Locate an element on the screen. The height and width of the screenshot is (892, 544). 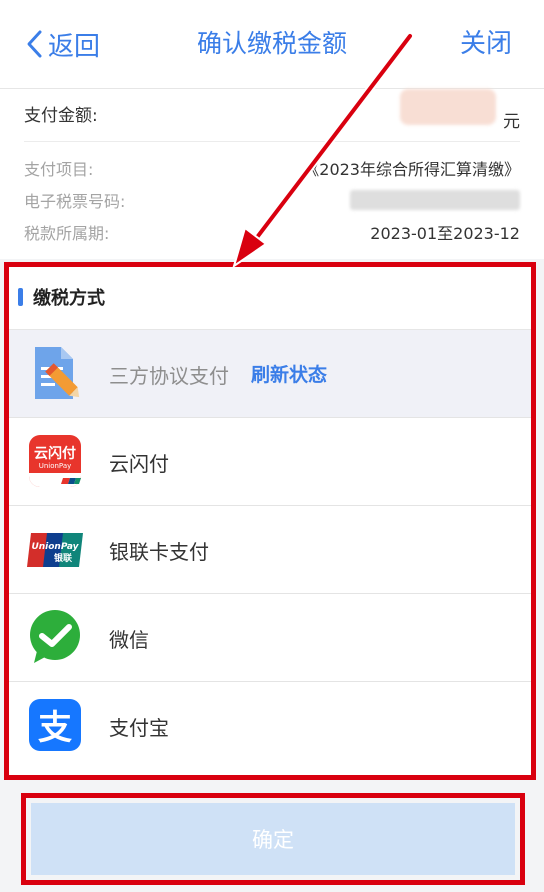
payment-option-unionpay-card: UnionPay 银联 银联卡支付 is located at coordinates (270, 550).